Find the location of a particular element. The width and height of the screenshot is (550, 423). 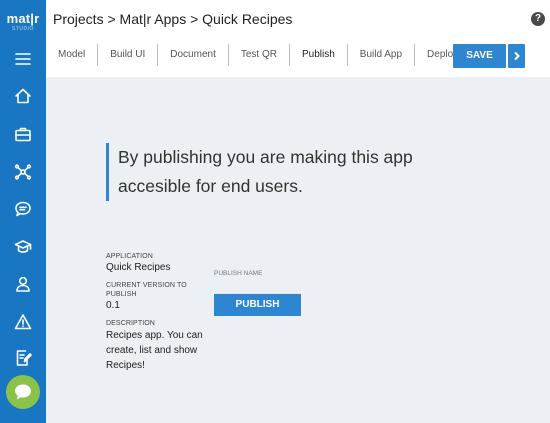

logo-text: mat|r is located at coordinates (23, 18).